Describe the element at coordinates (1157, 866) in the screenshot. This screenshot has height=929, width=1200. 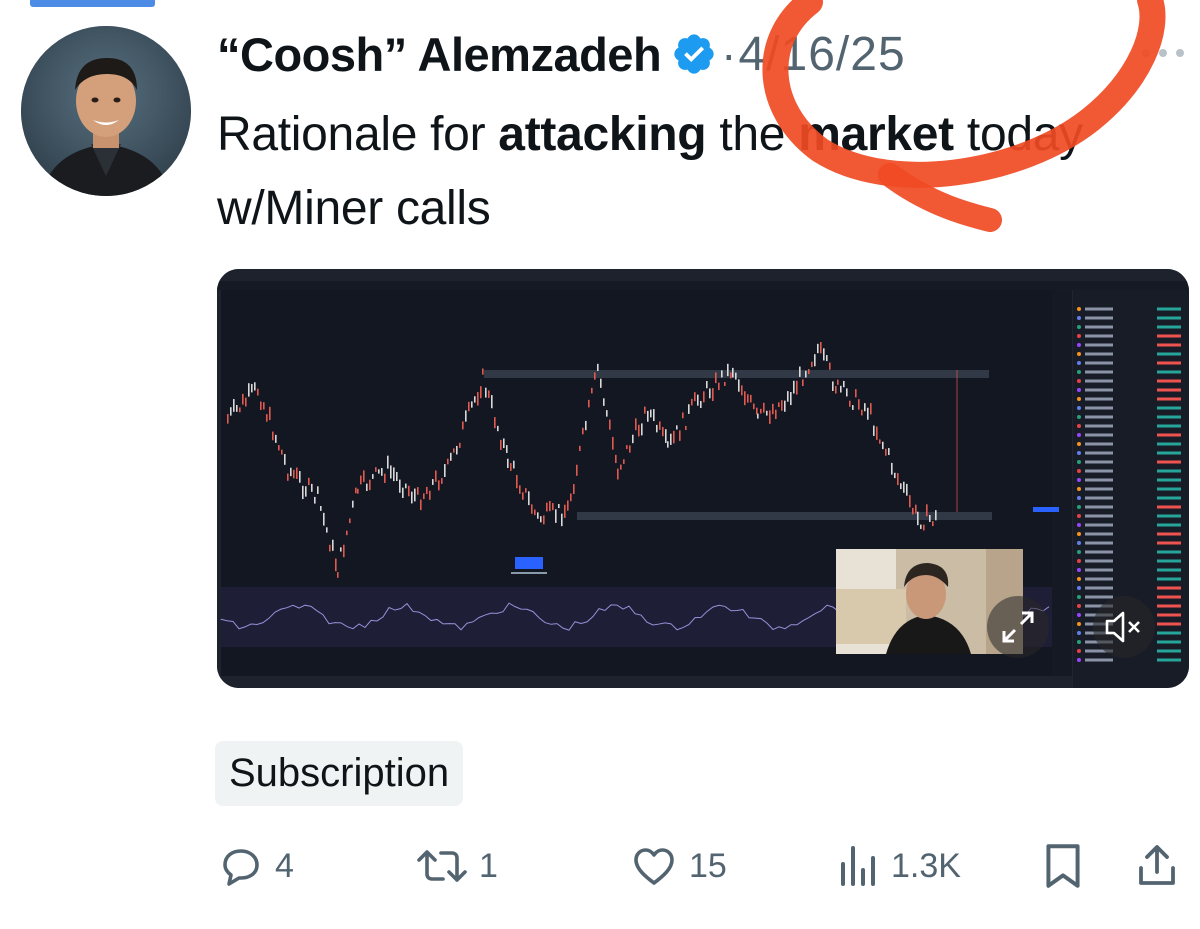
I see `share-button` at that location.